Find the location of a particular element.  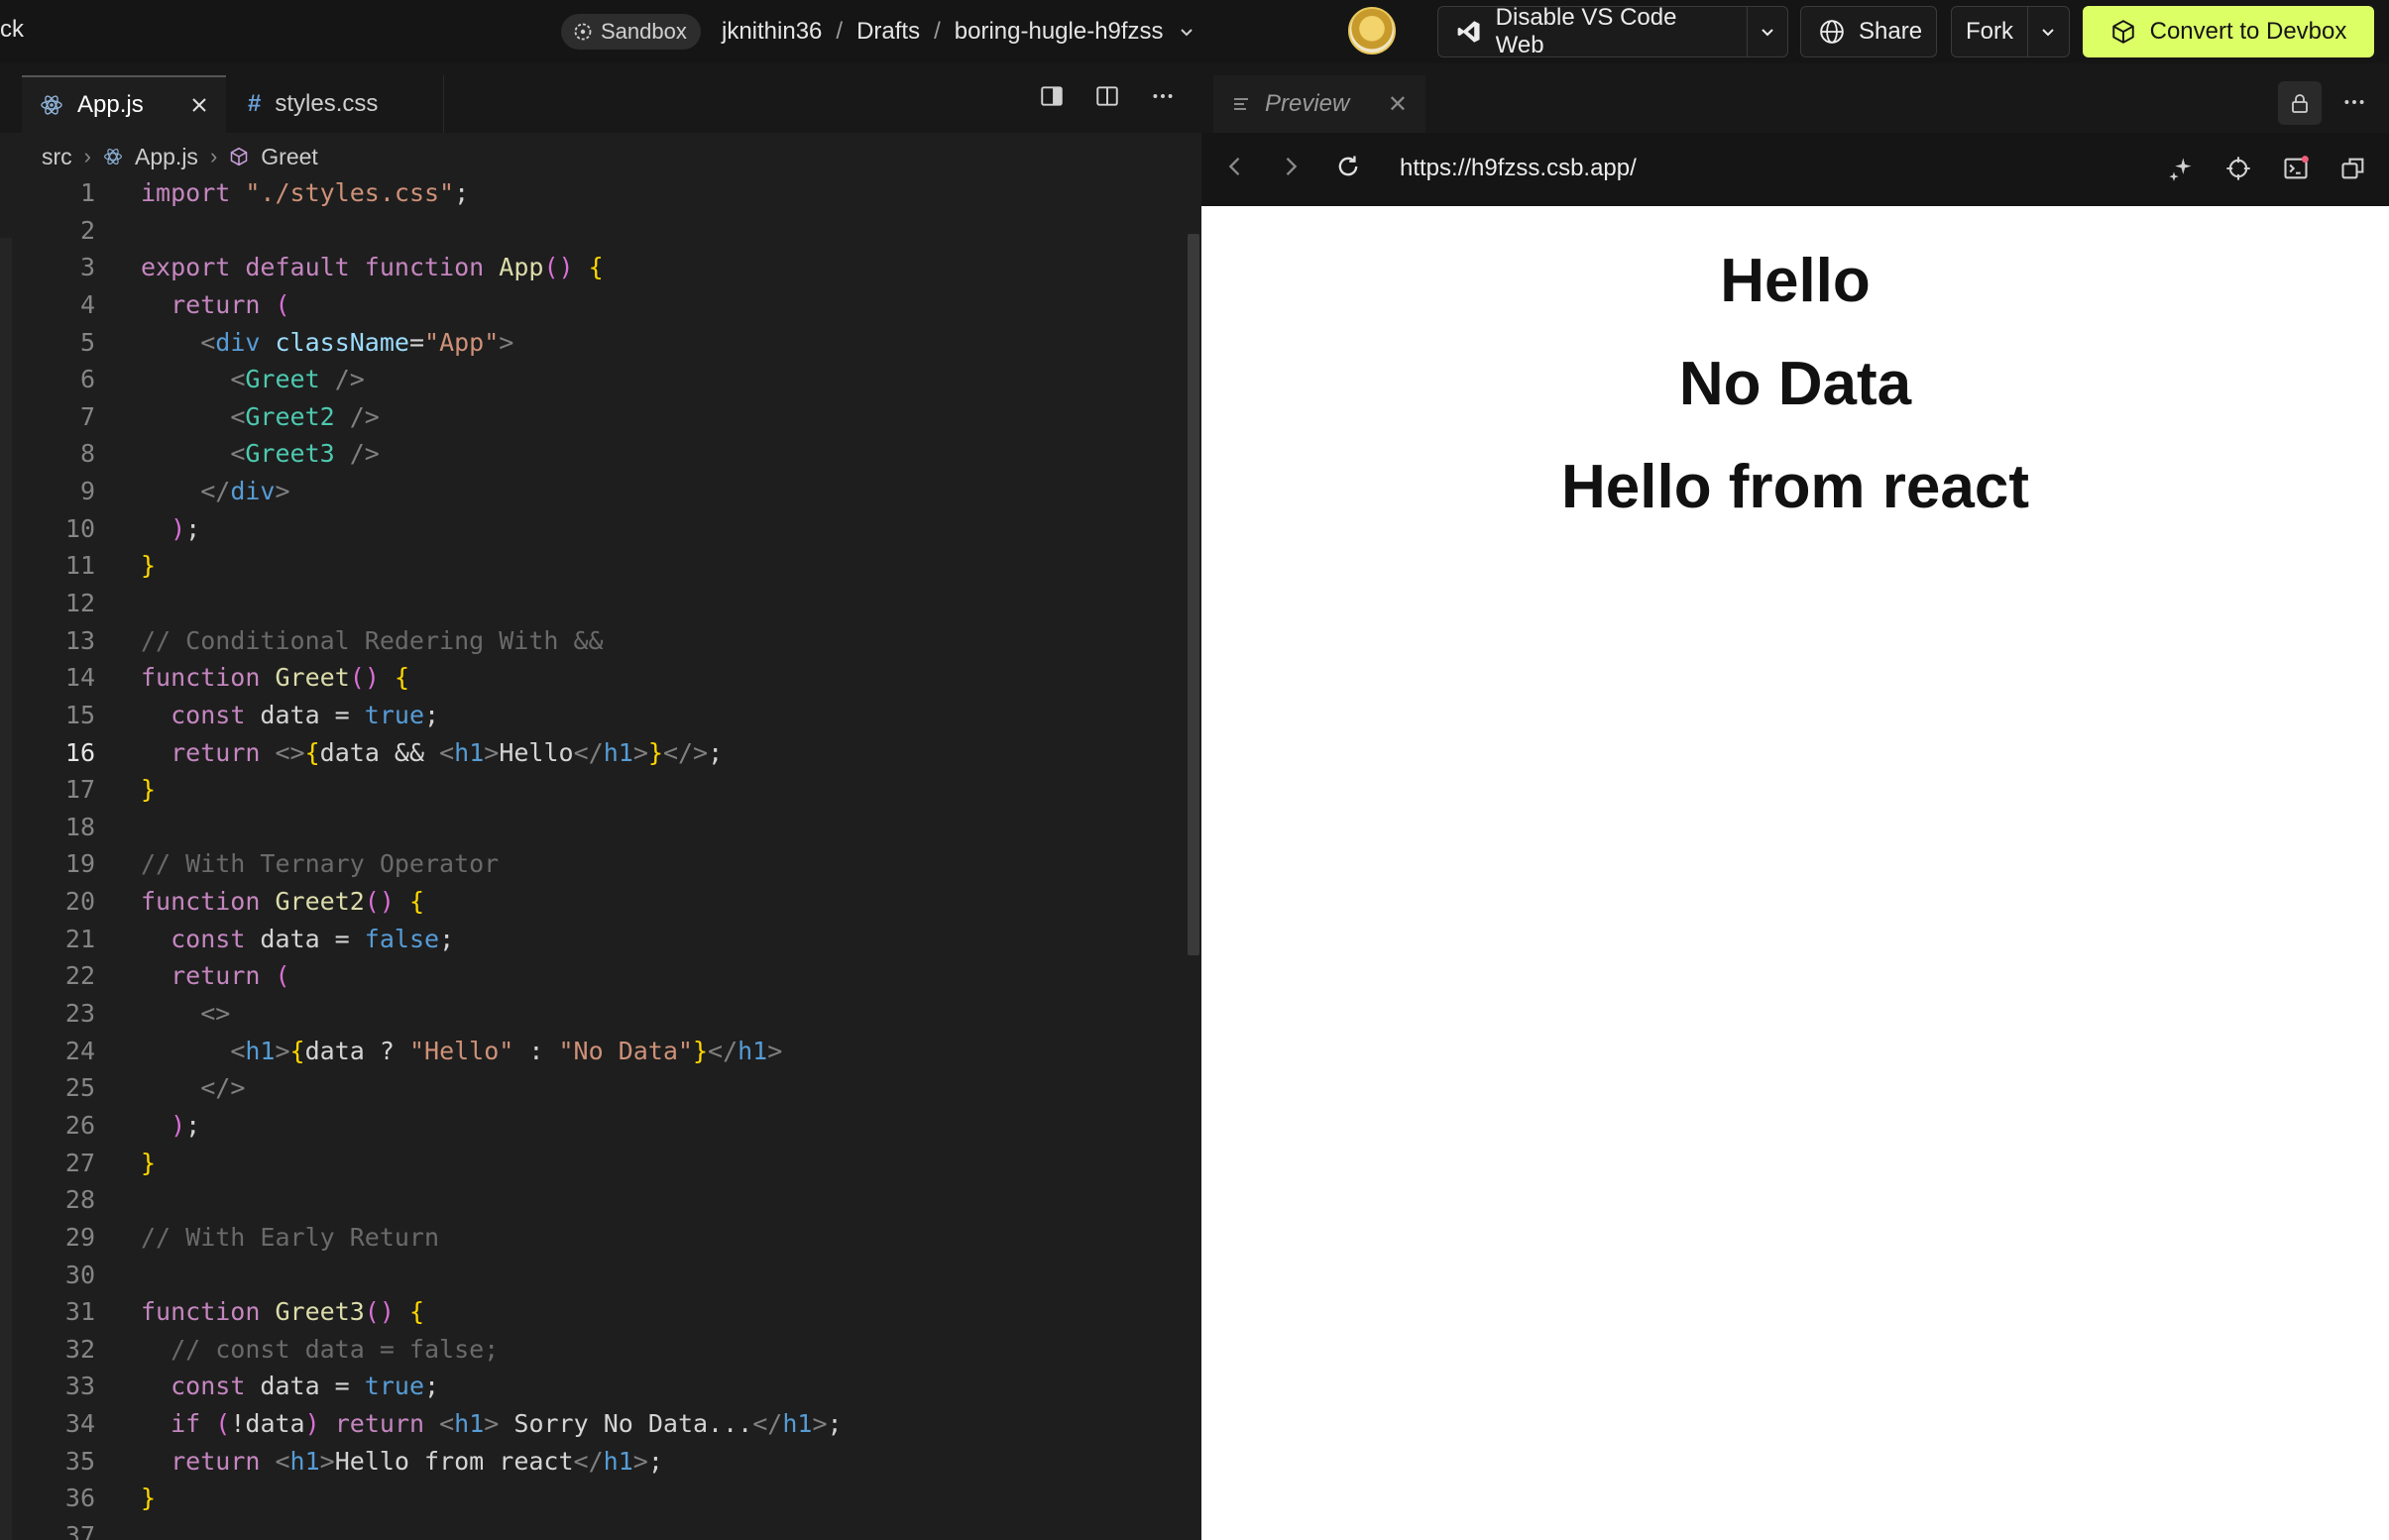

code-line: 19 // With Ternary Operator is located at coordinates (590, 864).